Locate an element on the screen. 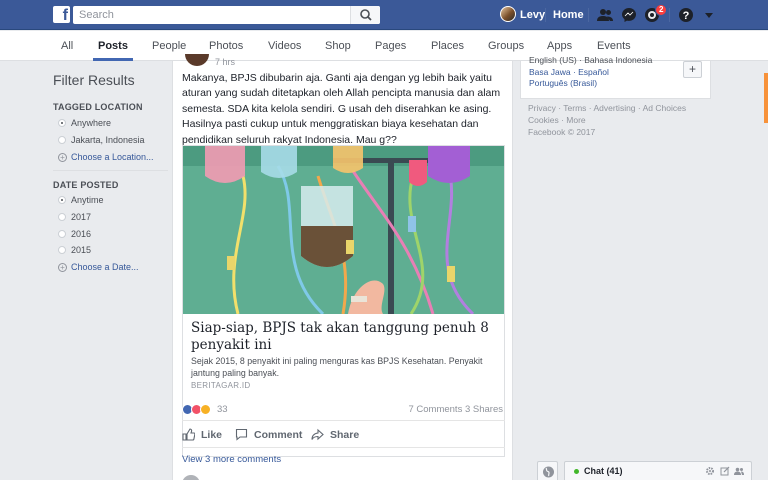 The height and width of the screenshot is (480, 768). date-option-2016: 2016 is located at coordinates (74, 234).